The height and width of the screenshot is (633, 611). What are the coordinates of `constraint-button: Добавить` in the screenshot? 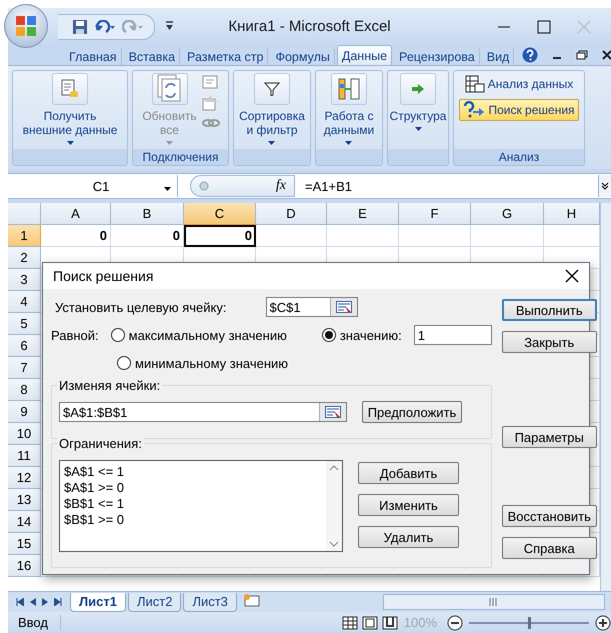 It's located at (408, 473).